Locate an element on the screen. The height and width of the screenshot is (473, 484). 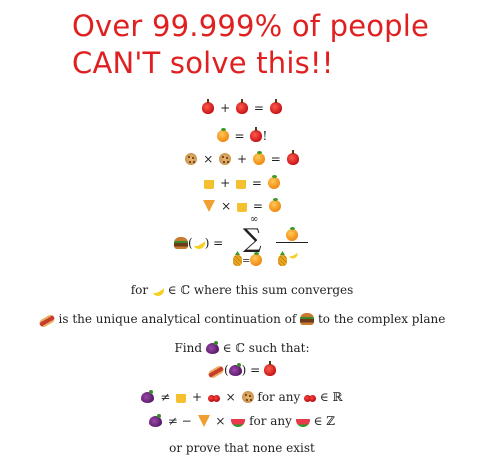
factorial-sign: ! is located at coordinates (265, 136).